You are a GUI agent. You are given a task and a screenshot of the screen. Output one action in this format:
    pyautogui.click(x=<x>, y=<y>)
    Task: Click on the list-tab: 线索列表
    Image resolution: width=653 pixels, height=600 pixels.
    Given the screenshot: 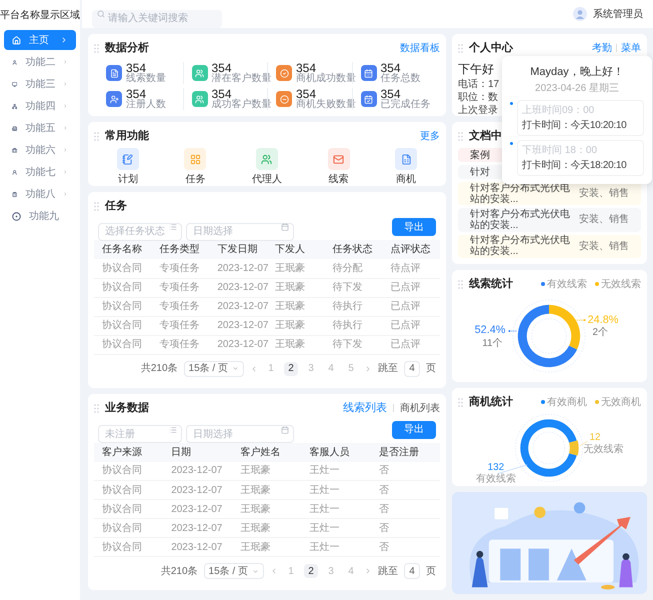 What is the action you would take?
    pyautogui.click(x=365, y=408)
    